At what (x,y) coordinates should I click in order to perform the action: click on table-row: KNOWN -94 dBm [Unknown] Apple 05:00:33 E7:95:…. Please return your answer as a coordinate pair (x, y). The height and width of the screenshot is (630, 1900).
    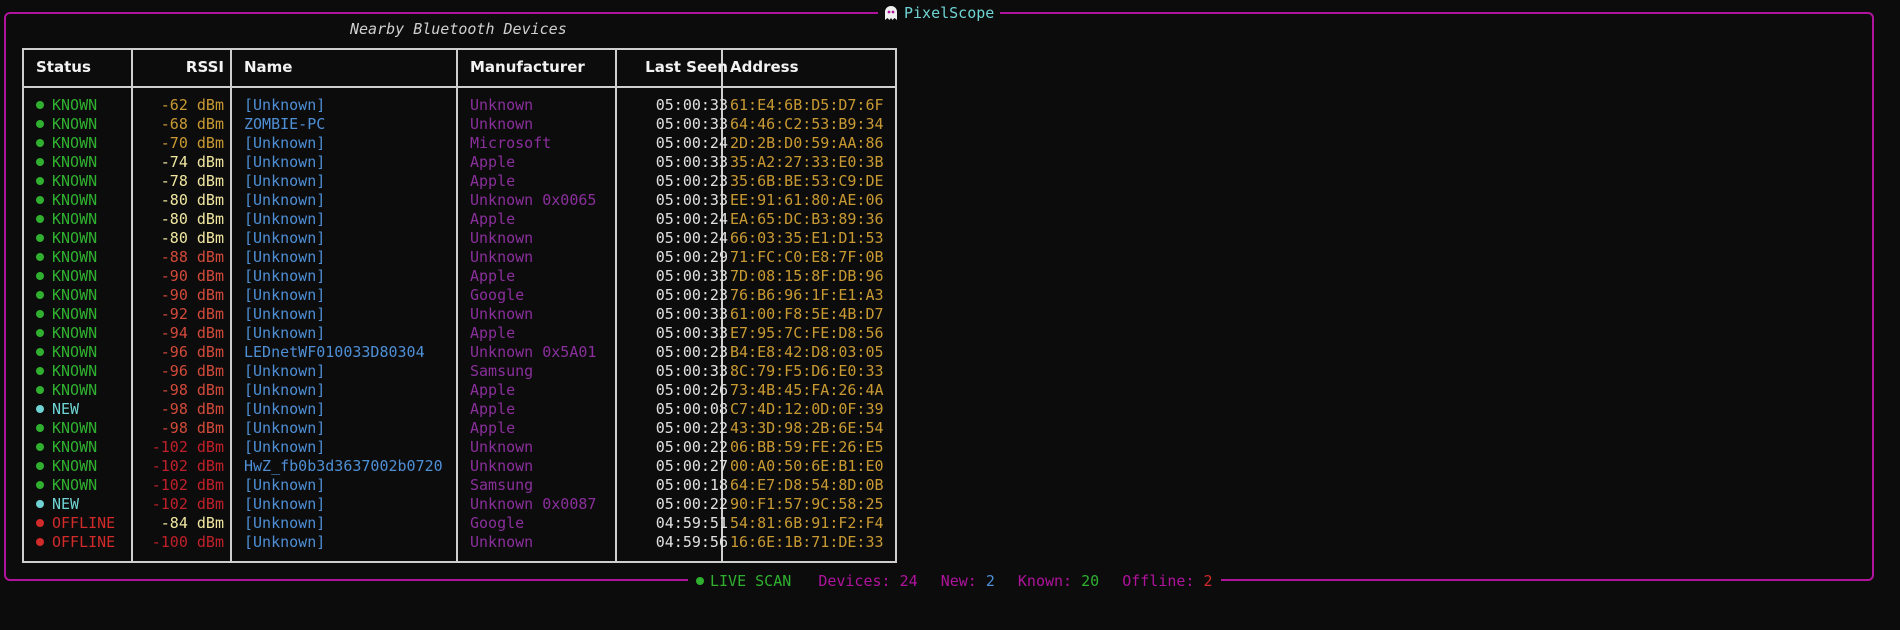
    Looking at the image, I should click on (459, 333).